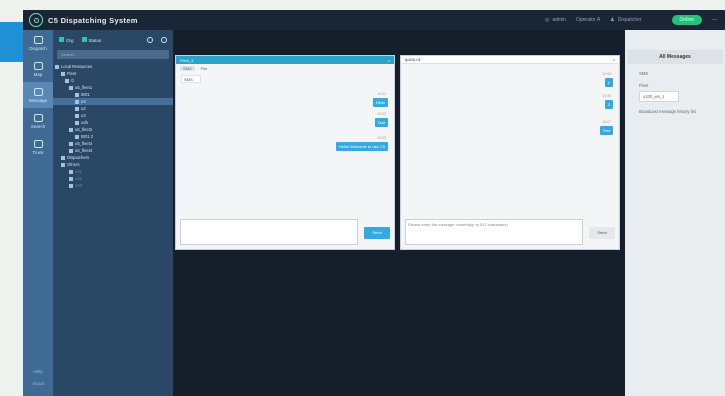  Describe the element at coordinates (113, 66) in the screenshot. I see `tree-node: Local Resources` at that location.